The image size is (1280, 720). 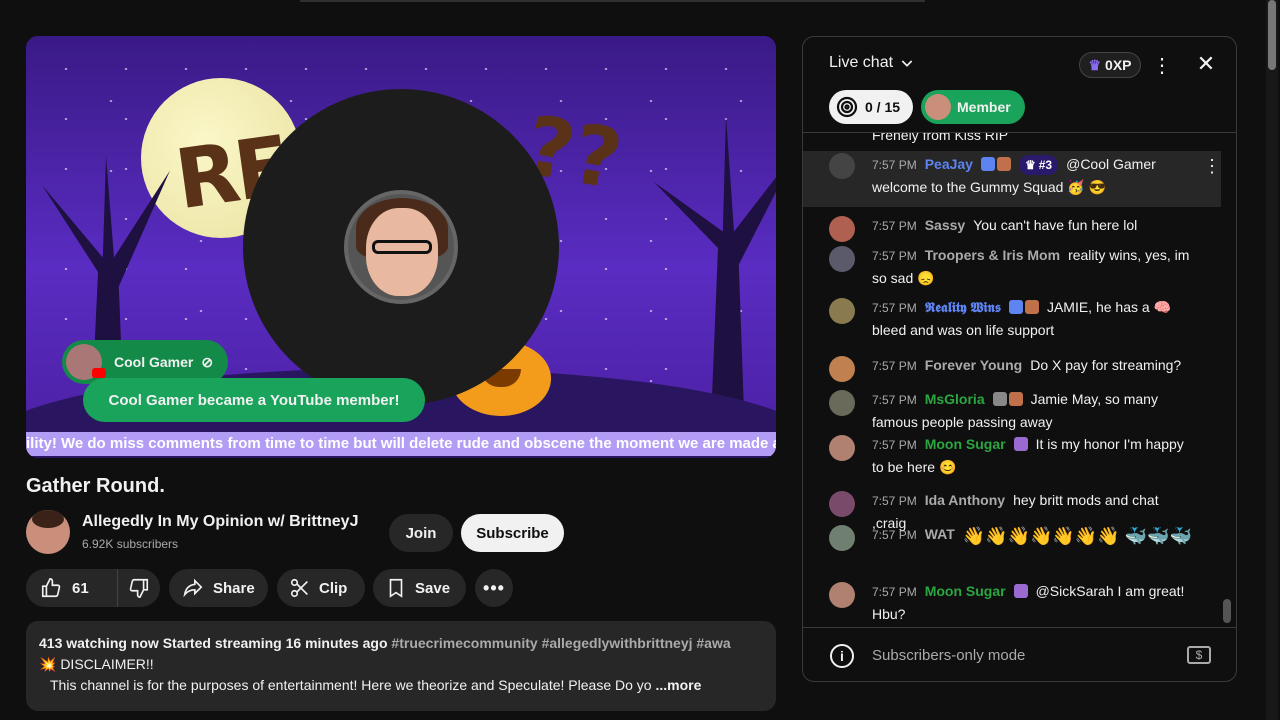 I want to click on dislike-button, so click(x=139, y=588).